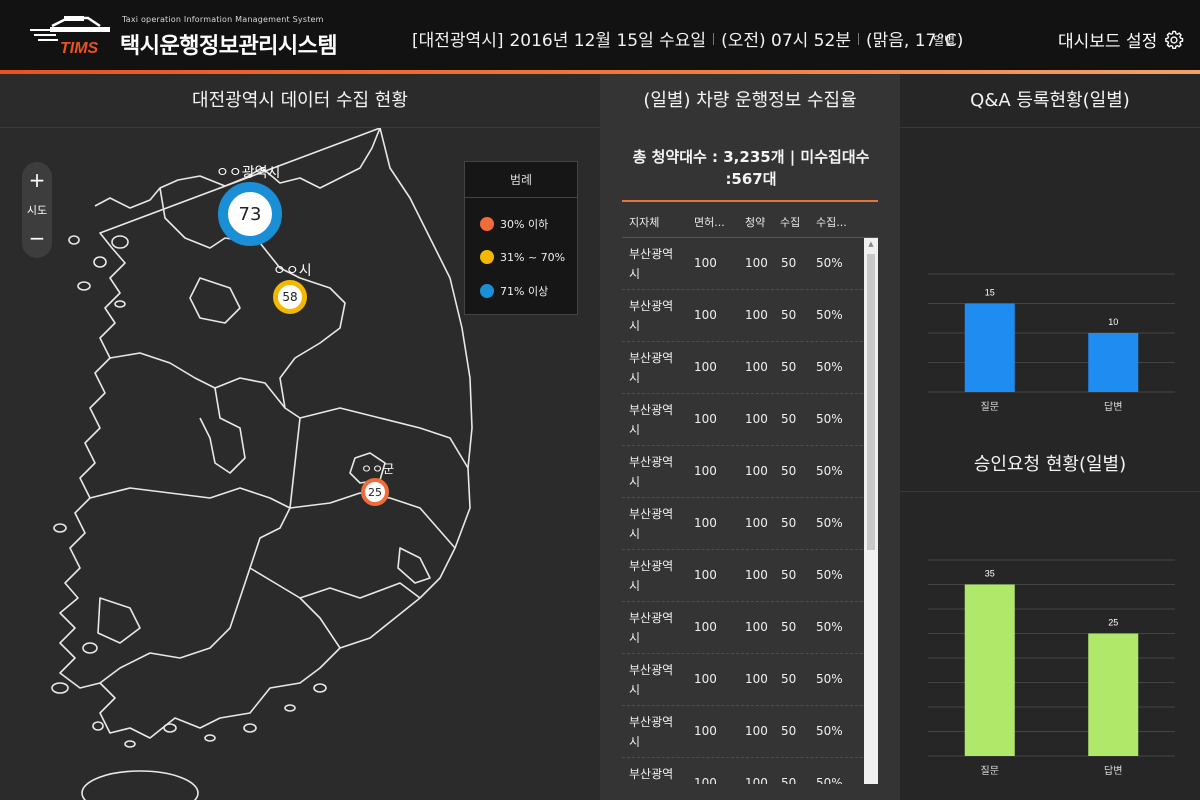 The image size is (1200, 800). What do you see at coordinates (533, 257) in the screenshot?
I see `legend-label: 31% ~ 70%` at bounding box center [533, 257].